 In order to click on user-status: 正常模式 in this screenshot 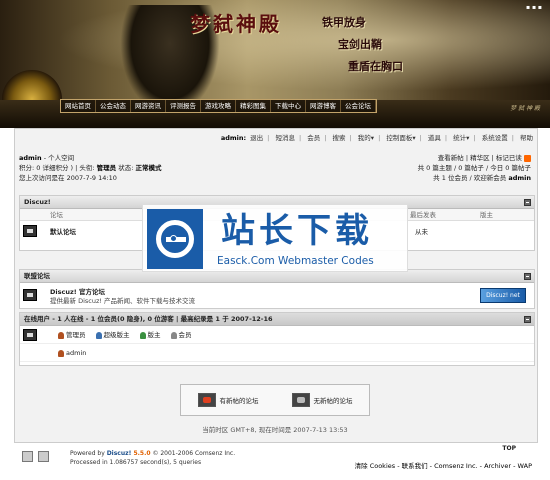, I will do `click(148, 168)`.